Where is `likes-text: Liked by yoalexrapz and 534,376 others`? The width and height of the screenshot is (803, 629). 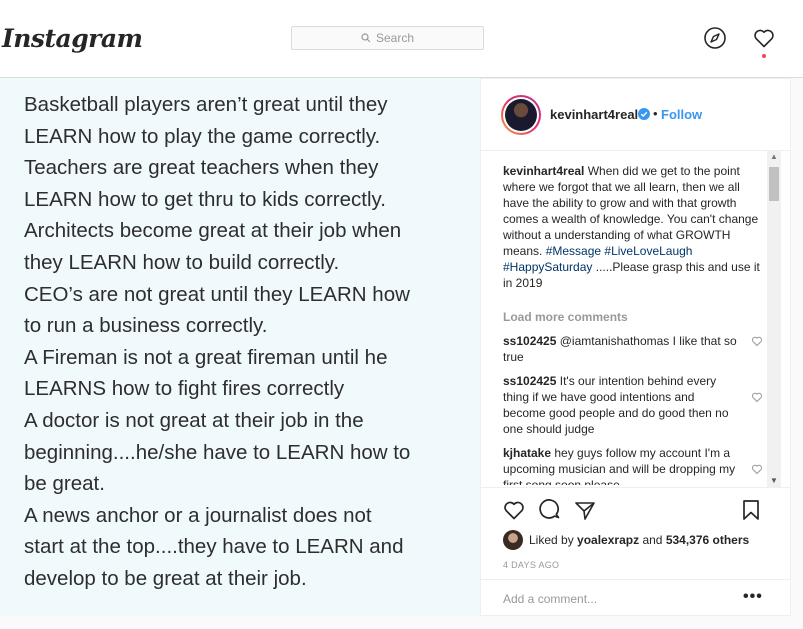 likes-text: Liked by yoalexrapz and 534,376 others is located at coordinates (639, 540).